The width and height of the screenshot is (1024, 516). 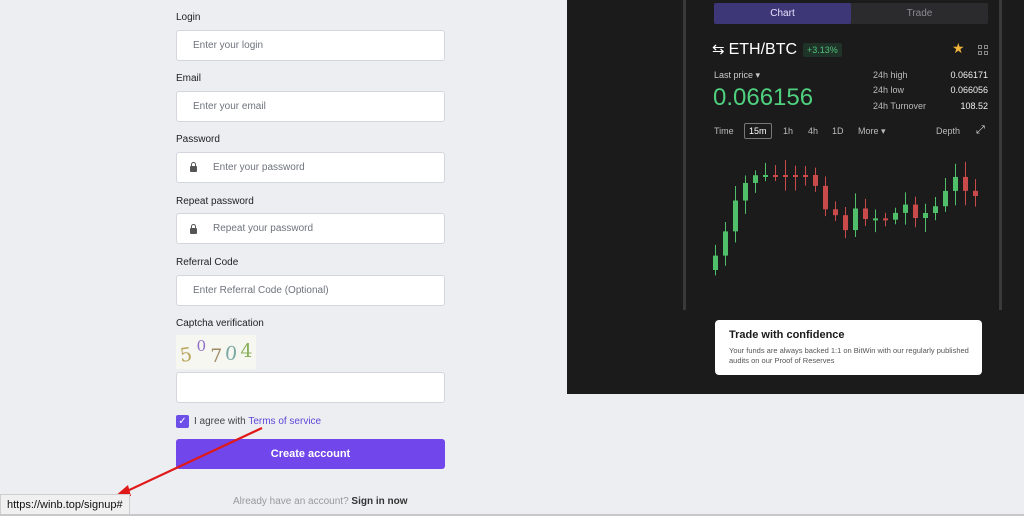 I want to click on timeframe-15m: 15m, so click(x=758, y=131).